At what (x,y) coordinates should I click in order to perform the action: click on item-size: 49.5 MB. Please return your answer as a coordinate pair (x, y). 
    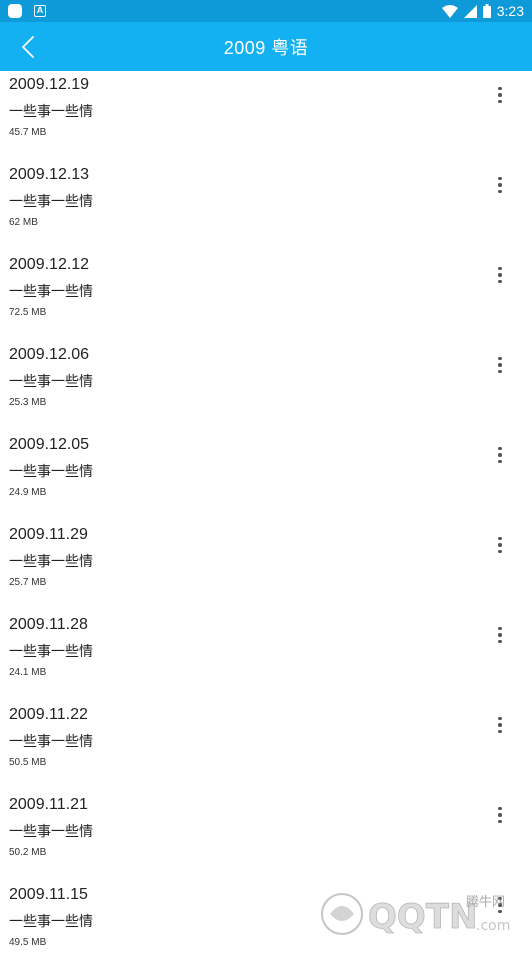
    Looking at the image, I should click on (27, 942).